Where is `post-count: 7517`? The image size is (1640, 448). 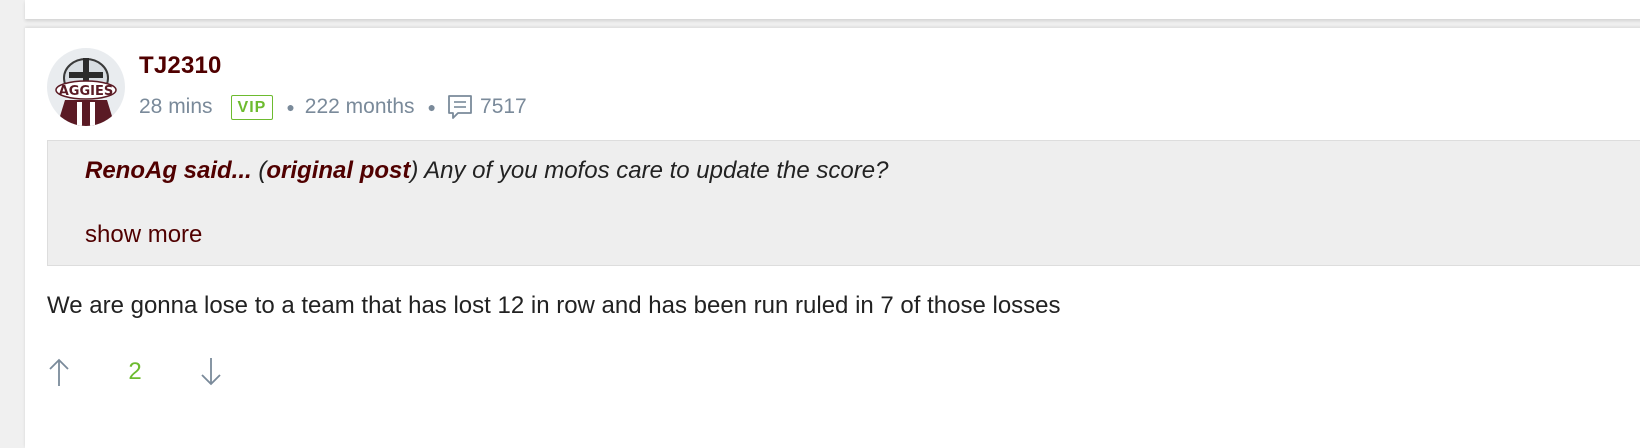 post-count: 7517 is located at coordinates (503, 106).